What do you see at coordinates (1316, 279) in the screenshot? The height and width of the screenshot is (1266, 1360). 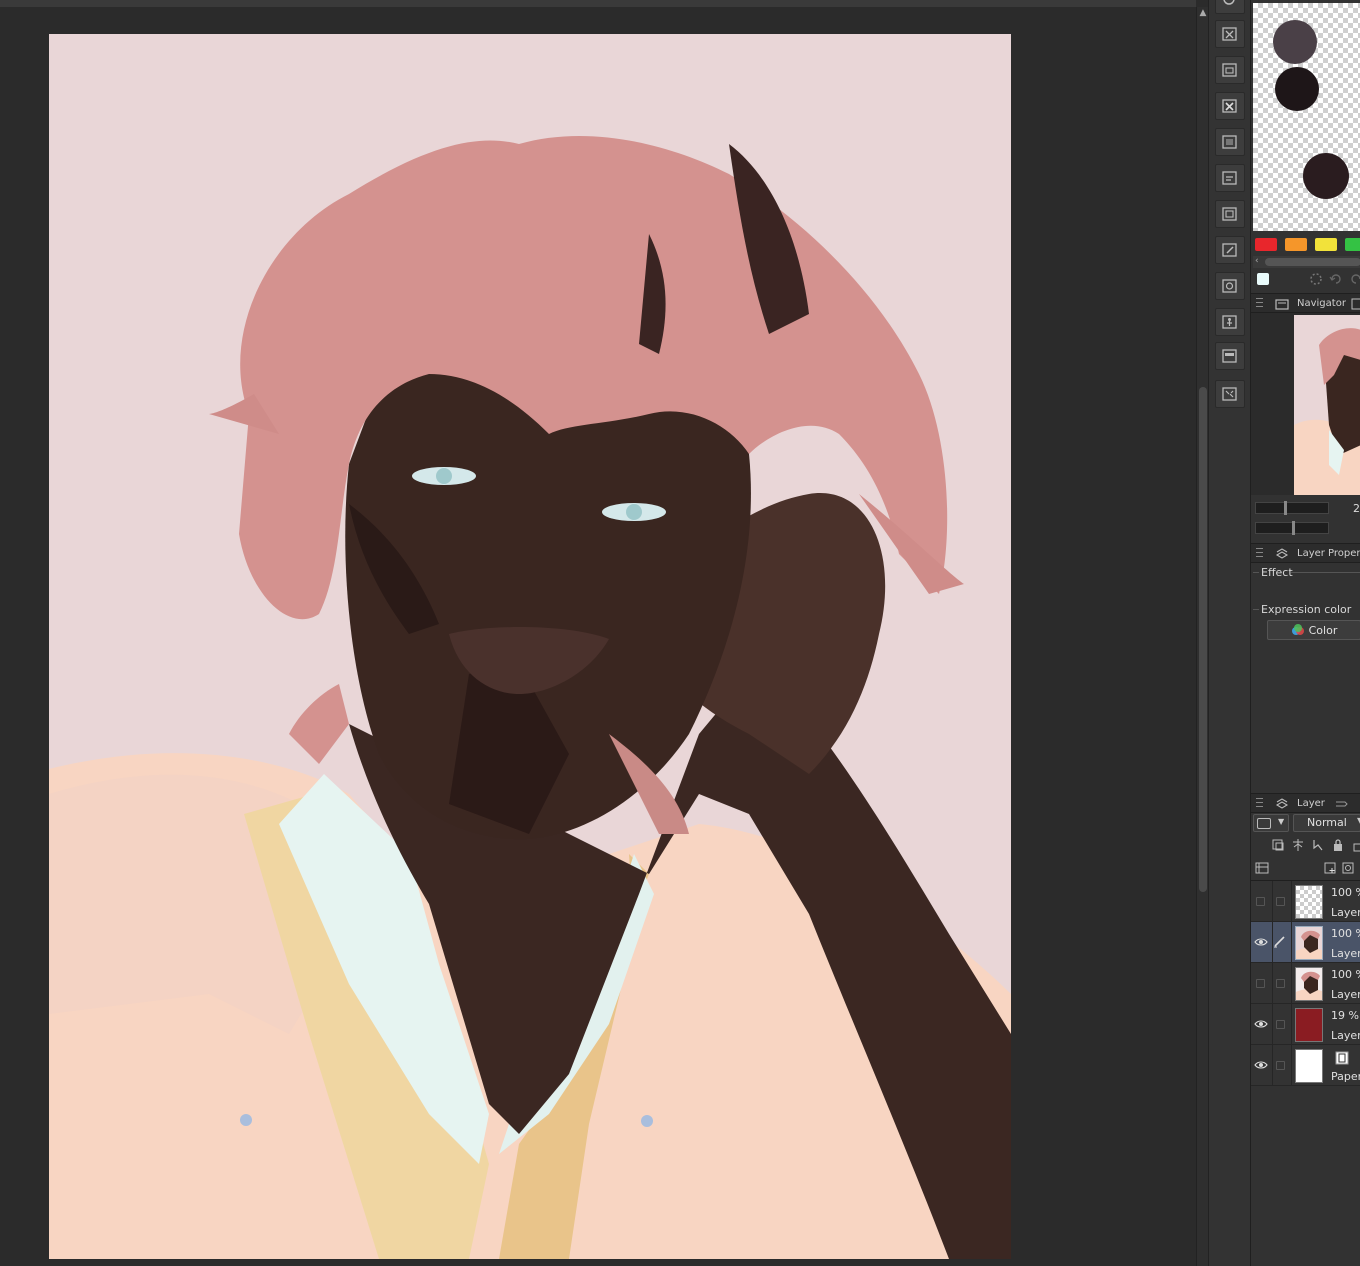 I see `loading-icon` at bounding box center [1316, 279].